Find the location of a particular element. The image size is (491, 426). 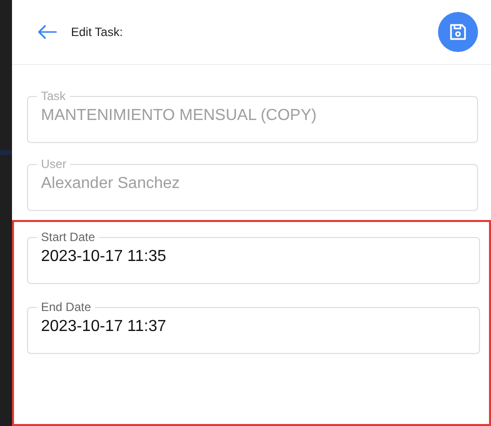

field-value: 2023-10-17 11:37 is located at coordinates (253, 325).